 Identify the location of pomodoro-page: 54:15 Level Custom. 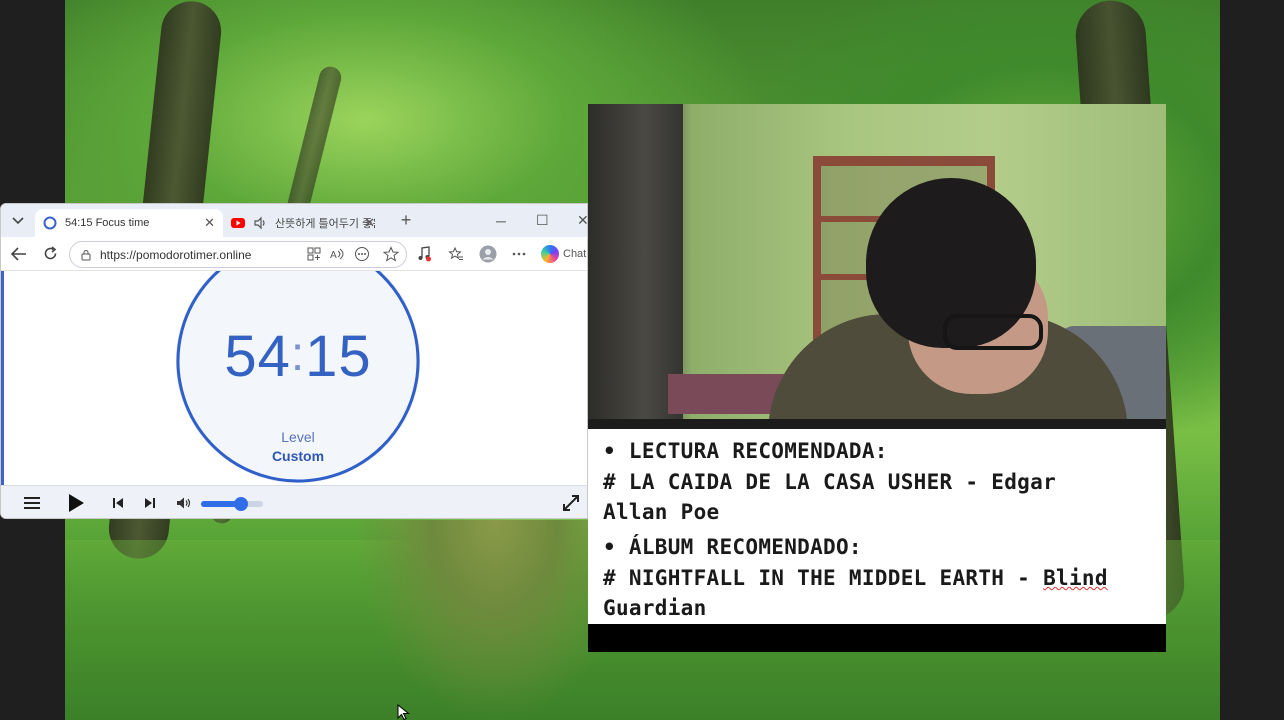
(294, 378).